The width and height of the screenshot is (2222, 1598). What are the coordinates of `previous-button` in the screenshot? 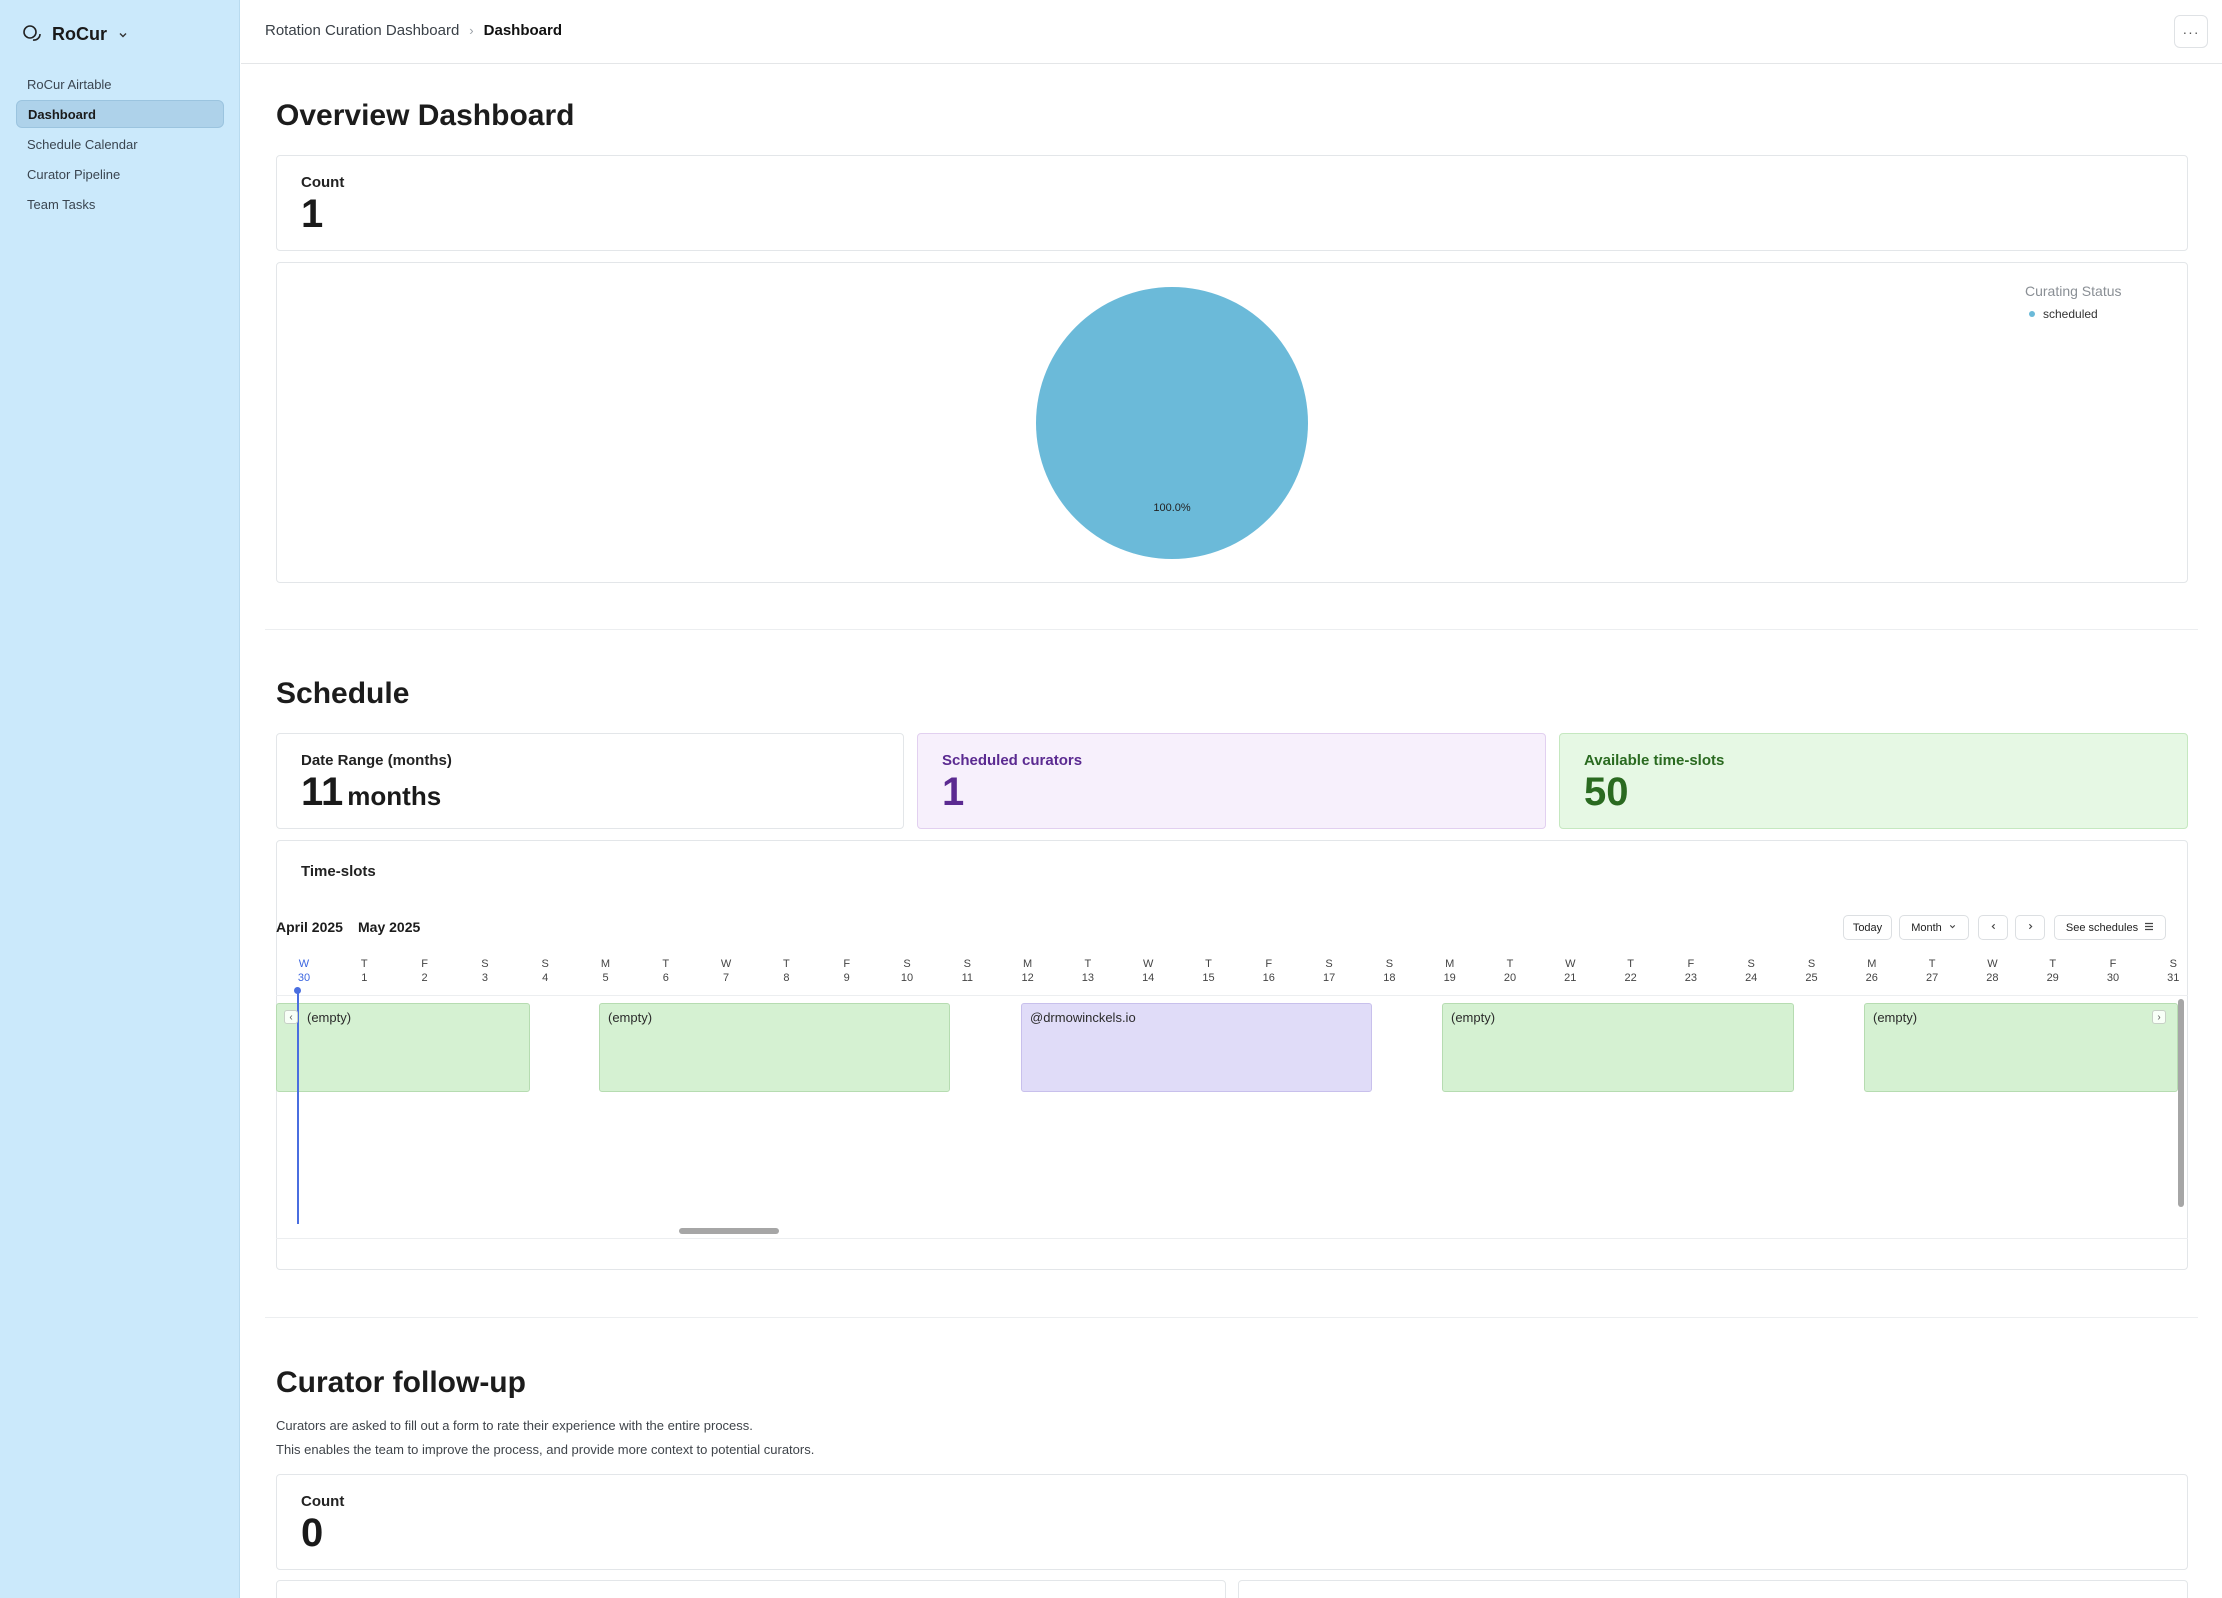 It's located at (1993, 927).